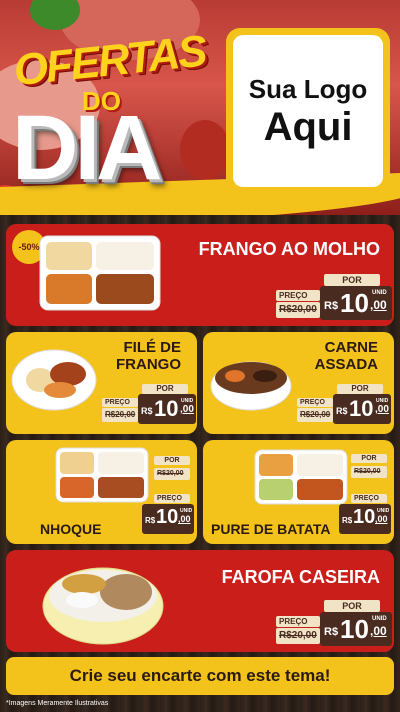 The image size is (400, 712). Describe the element at coordinates (71, 529) in the screenshot. I see `product-name: NHOQUE` at that location.